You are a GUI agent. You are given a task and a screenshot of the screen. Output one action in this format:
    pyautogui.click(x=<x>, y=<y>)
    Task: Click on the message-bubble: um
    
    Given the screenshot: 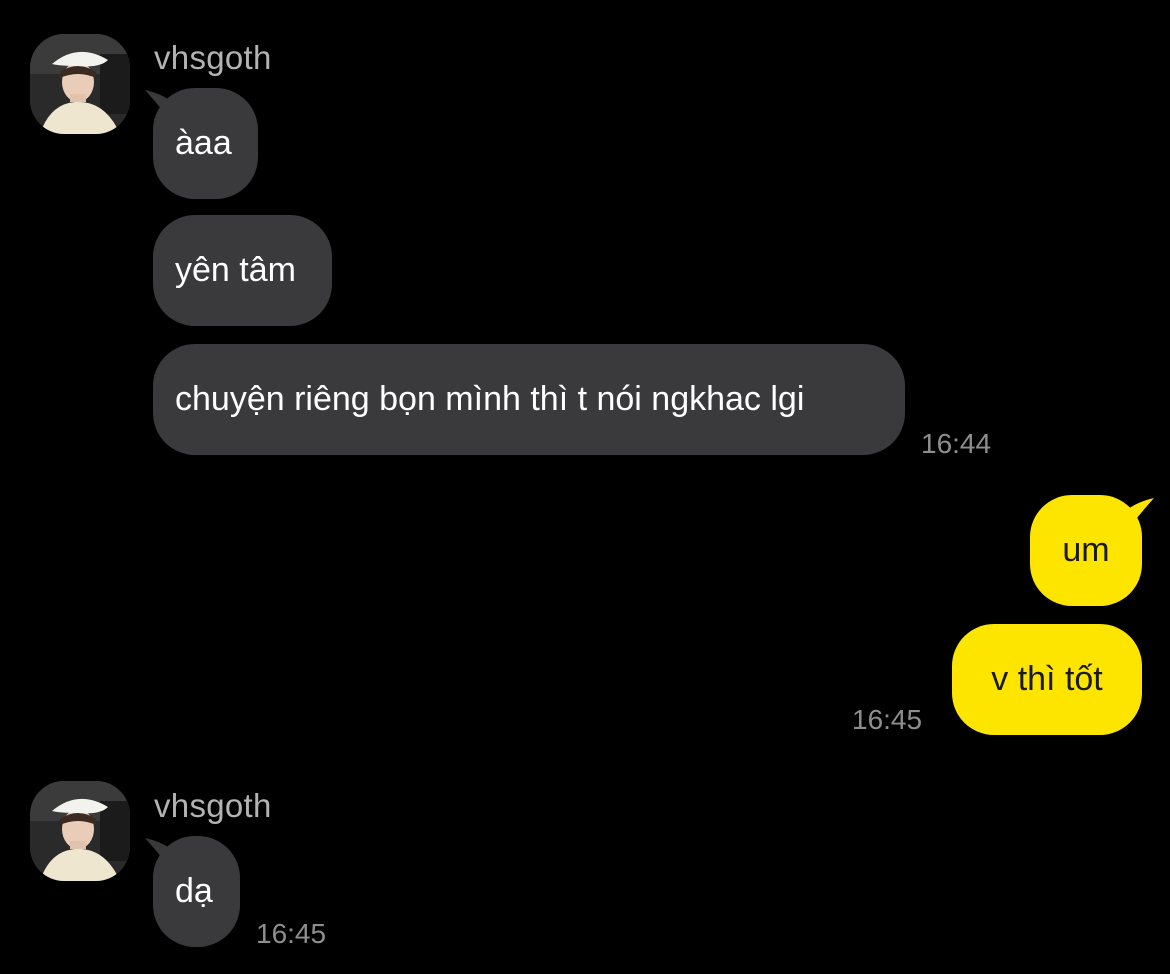 What is the action you would take?
    pyautogui.click(x=1086, y=550)
    